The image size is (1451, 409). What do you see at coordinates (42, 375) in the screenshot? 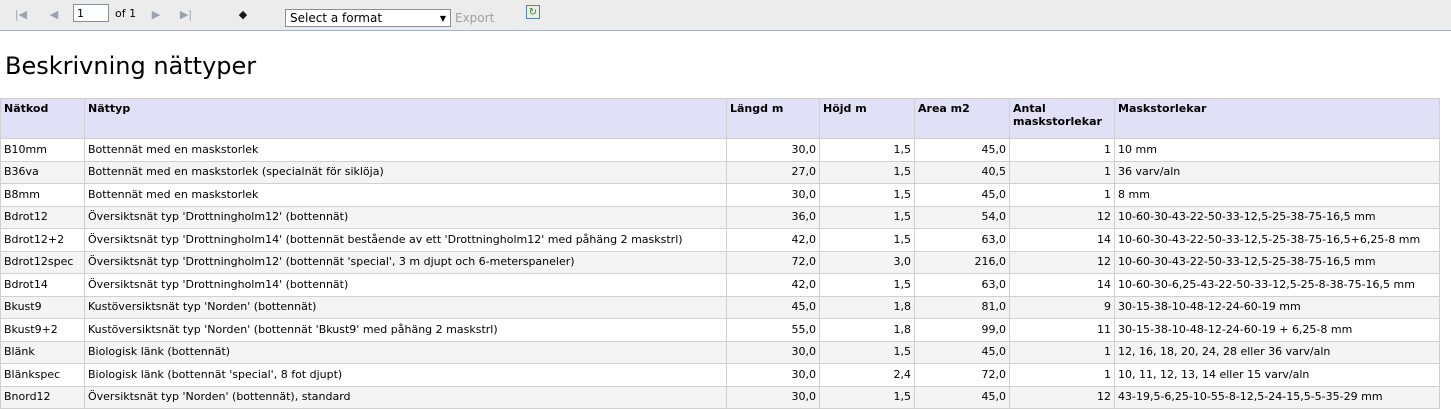
I see `table-cell: Blänkspec` at bounding box center [42, 375].